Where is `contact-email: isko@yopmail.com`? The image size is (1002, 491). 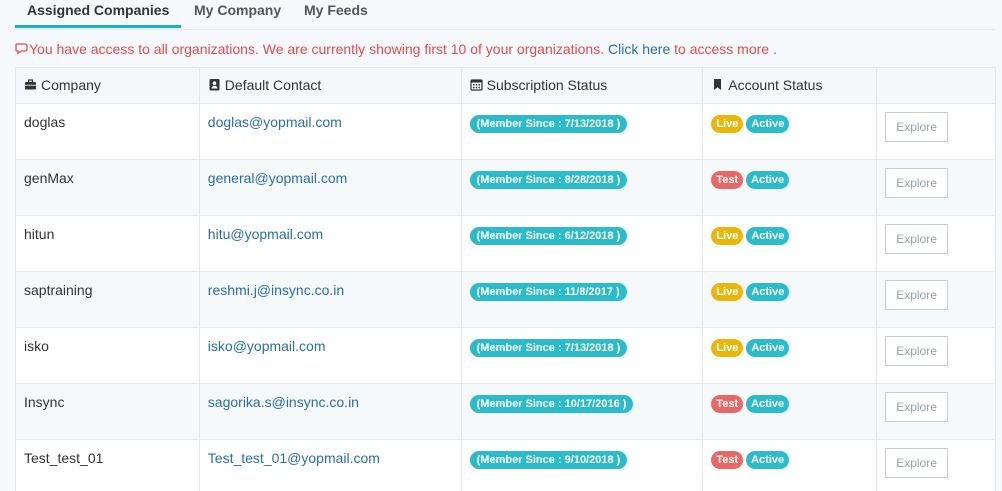
contact-email: isko@yopmail.com is located at coordinates (267, 346).